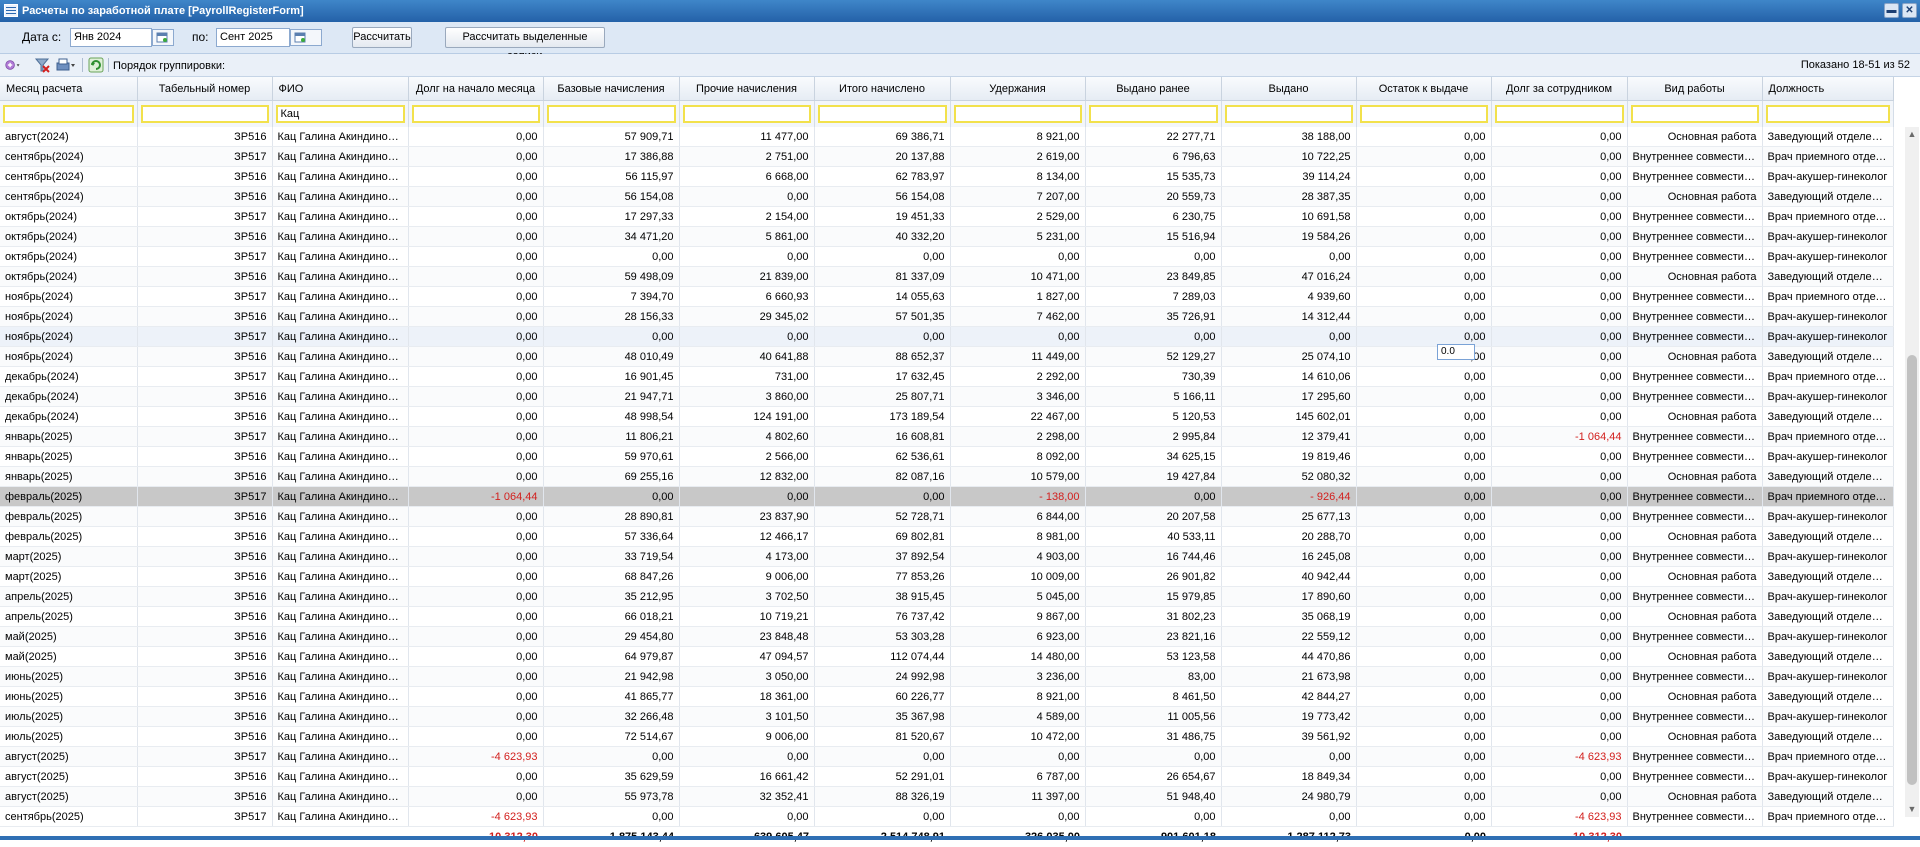 This screenshot has height=847, width=1920. I want to click on table-cell: 59 498,09, so click(611, 277).